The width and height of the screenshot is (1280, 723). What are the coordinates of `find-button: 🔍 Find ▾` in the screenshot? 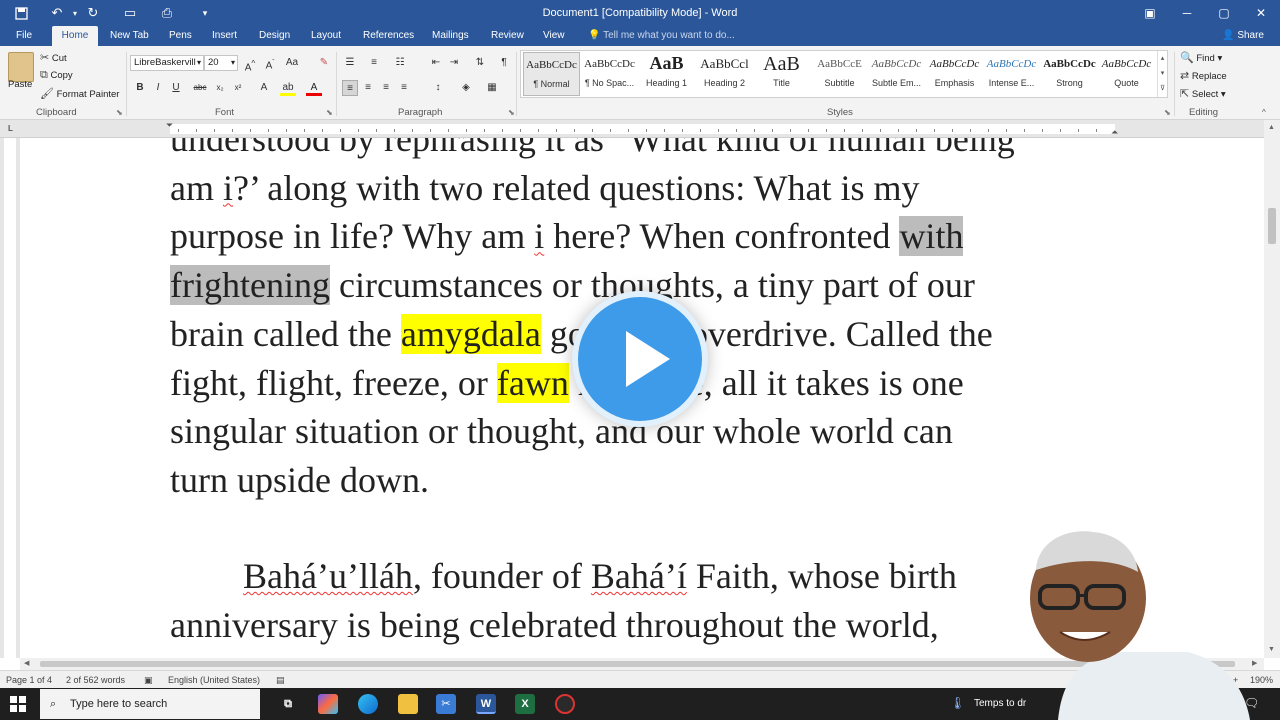 It's located at (1201, 57).